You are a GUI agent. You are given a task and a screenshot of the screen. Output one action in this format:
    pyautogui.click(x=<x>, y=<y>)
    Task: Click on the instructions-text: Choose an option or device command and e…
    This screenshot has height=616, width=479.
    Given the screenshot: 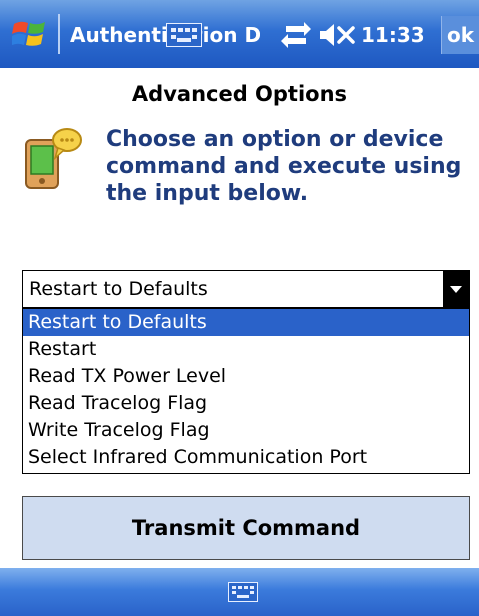 What is the action you would take?
    pyautogui.click(x=284, y=166)
    